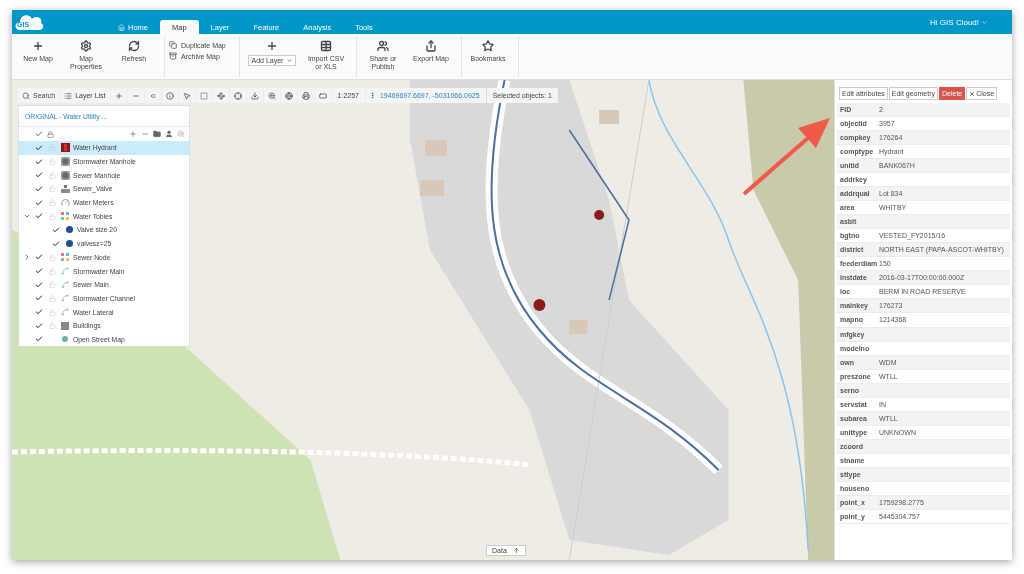 This screenshot has height=574, width=1024. Describe the element at coordinates (86, 46) in the screenshot. I see `gear-icon` at that location.